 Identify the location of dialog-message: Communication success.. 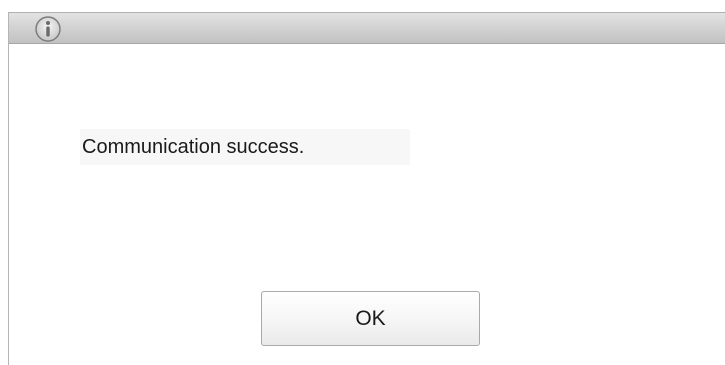
(245, 147).